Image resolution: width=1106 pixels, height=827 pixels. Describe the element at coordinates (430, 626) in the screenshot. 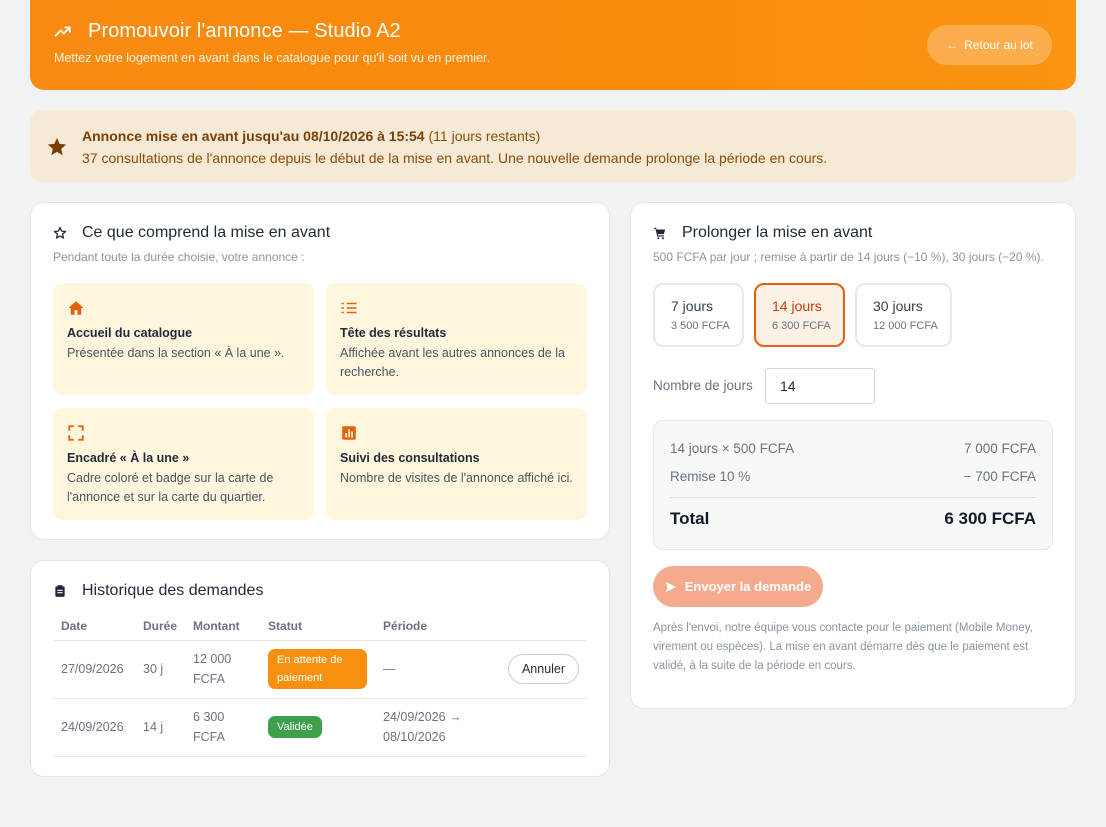

I see `column-header: Période` at that location.